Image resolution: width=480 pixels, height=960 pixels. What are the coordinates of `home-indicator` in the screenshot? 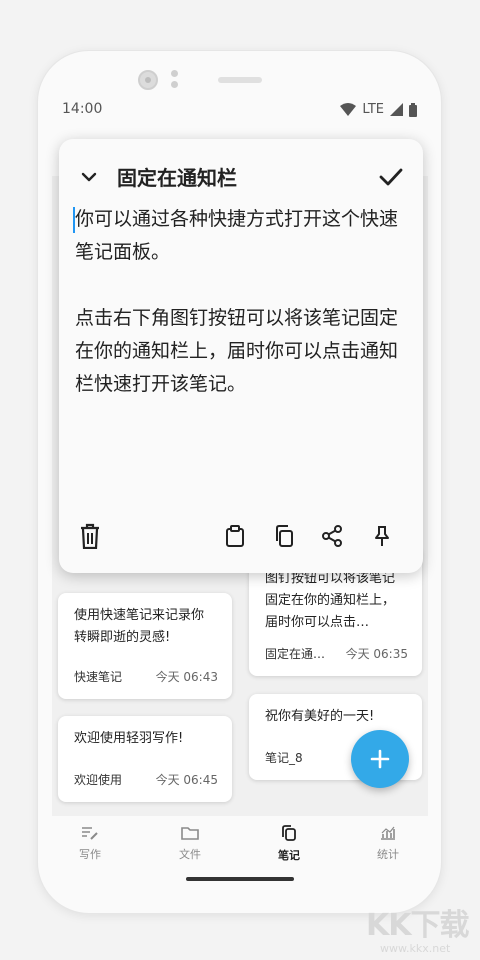 It's located at (240, 879).